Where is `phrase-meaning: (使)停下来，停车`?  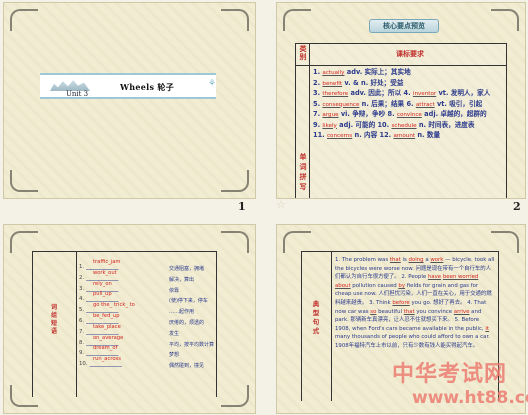 phrase-meaning: (使)停下来，停车 is located at coordinates (188, 301).